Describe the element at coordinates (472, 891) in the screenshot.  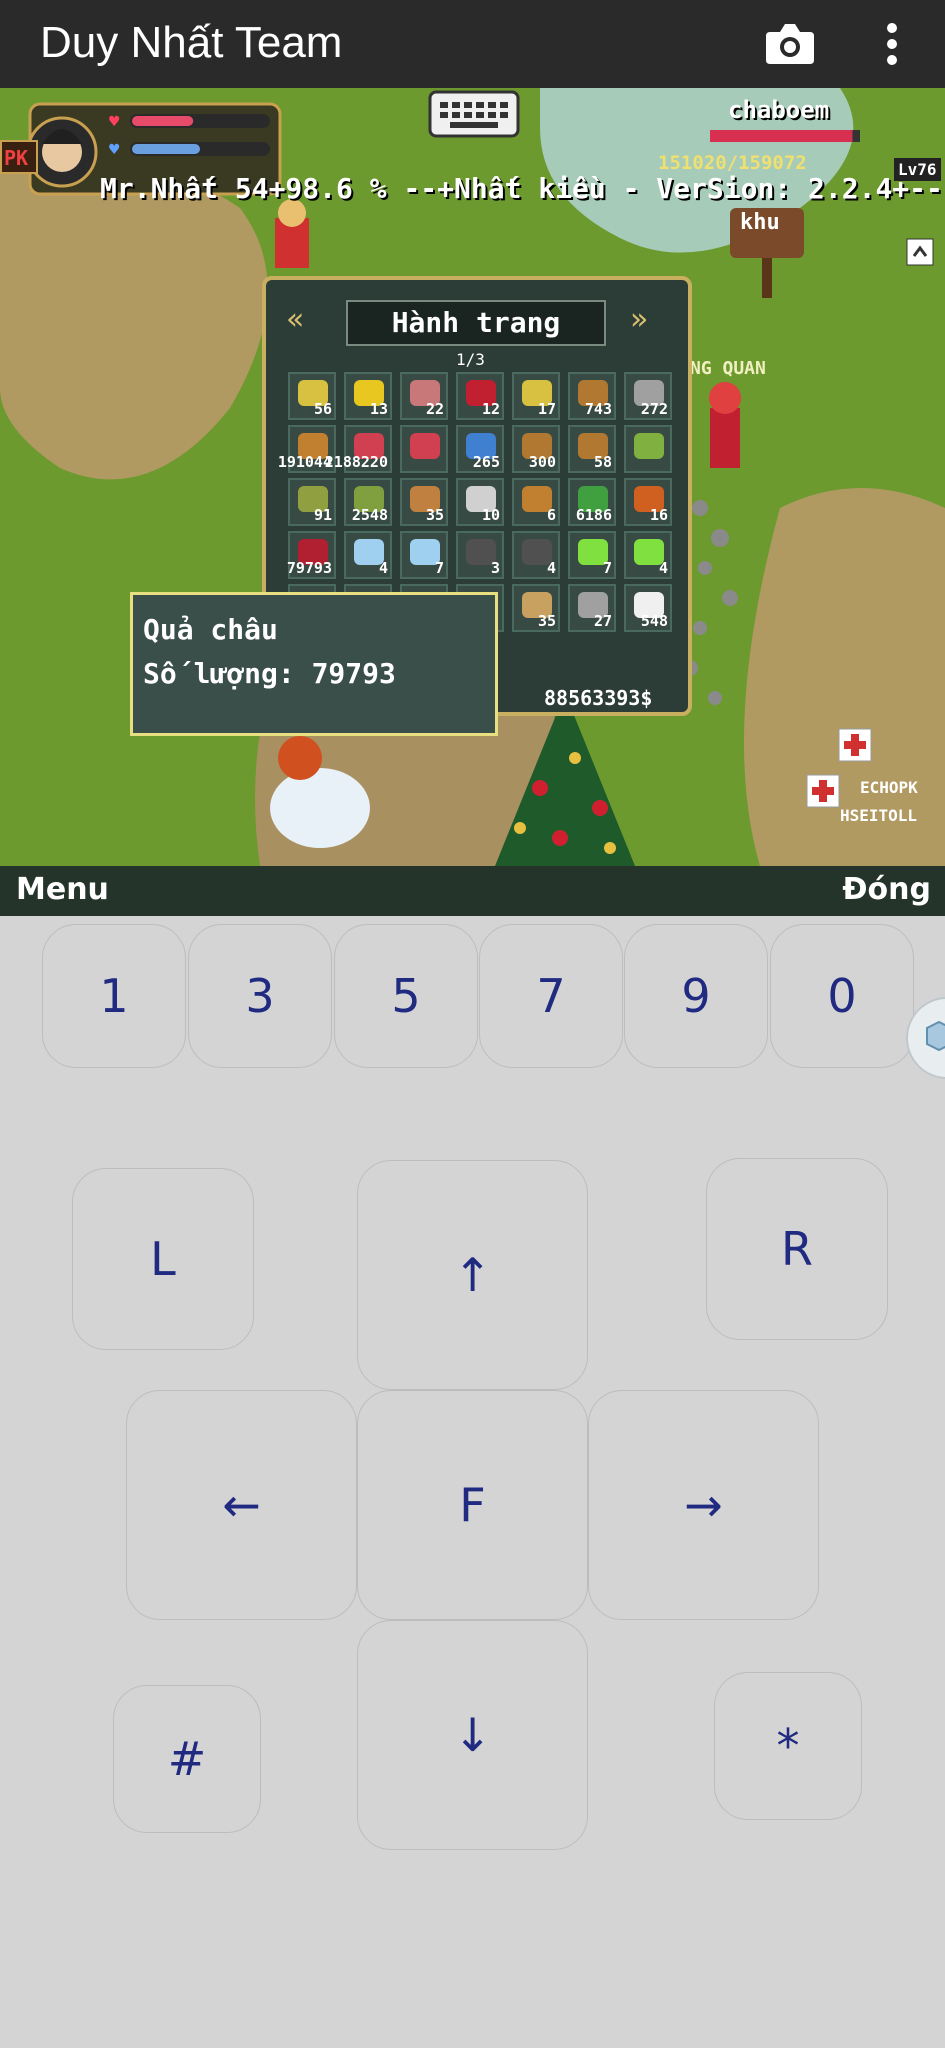
I see `softkey-bar: Menu Đóng` at that location.